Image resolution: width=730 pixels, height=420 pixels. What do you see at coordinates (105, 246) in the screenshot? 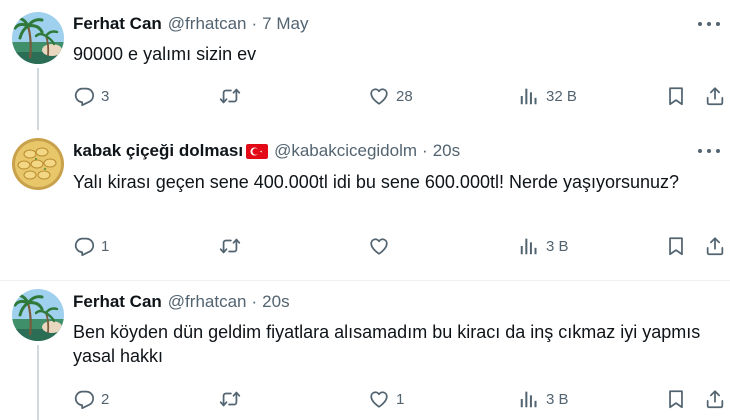
I see `reply-count: 1` at bounding box center [105, 246].